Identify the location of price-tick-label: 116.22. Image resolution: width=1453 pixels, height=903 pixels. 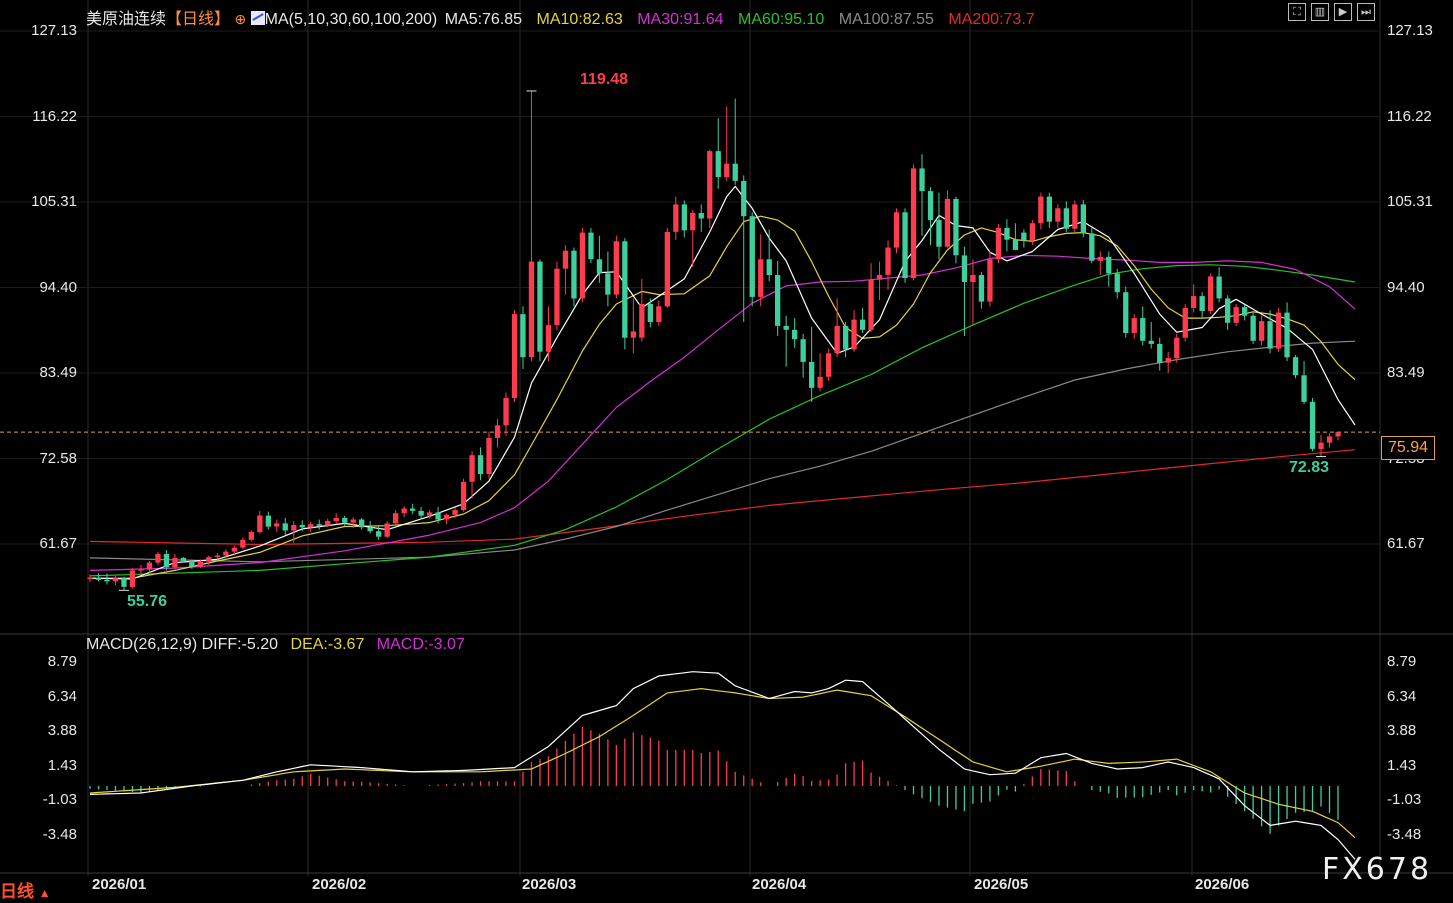
(1409, 116).